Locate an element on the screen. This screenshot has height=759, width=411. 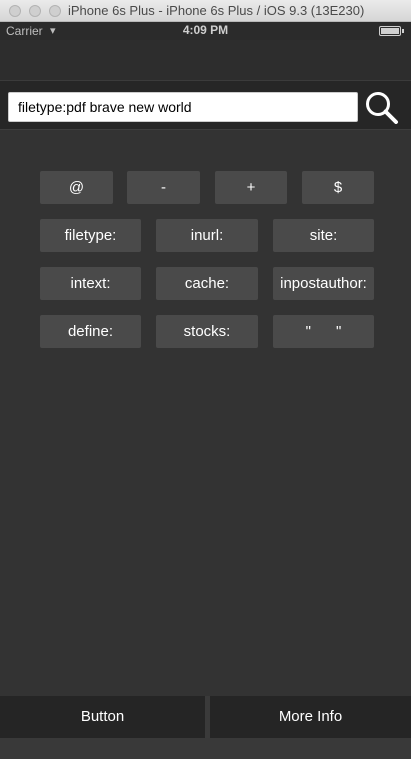
zoom-window-button is located at coordinates (55, 11).